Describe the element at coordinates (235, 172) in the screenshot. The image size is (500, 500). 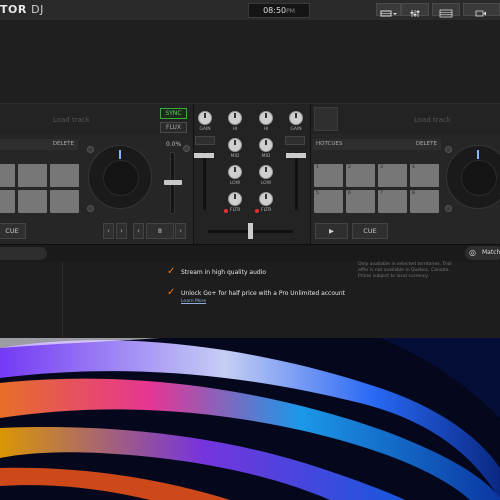
I see `deck-left-low-knob` at that location.